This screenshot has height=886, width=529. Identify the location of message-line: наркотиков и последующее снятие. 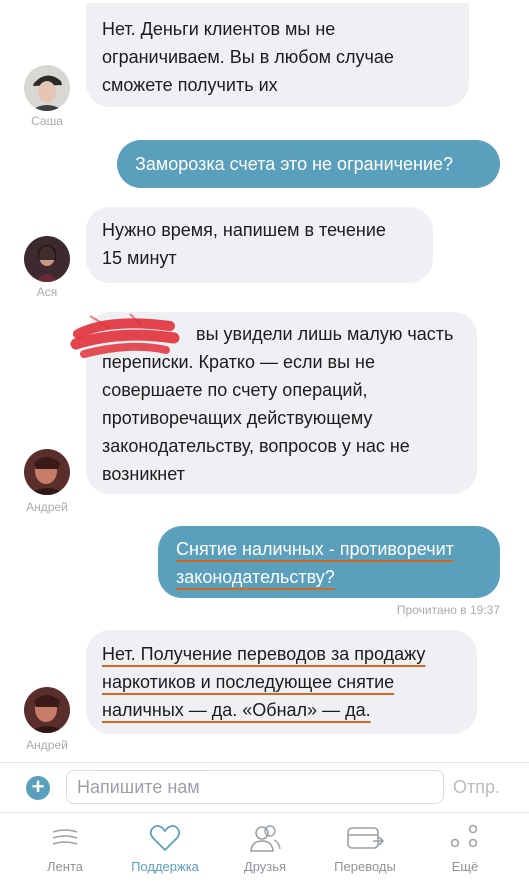
(248, 682).